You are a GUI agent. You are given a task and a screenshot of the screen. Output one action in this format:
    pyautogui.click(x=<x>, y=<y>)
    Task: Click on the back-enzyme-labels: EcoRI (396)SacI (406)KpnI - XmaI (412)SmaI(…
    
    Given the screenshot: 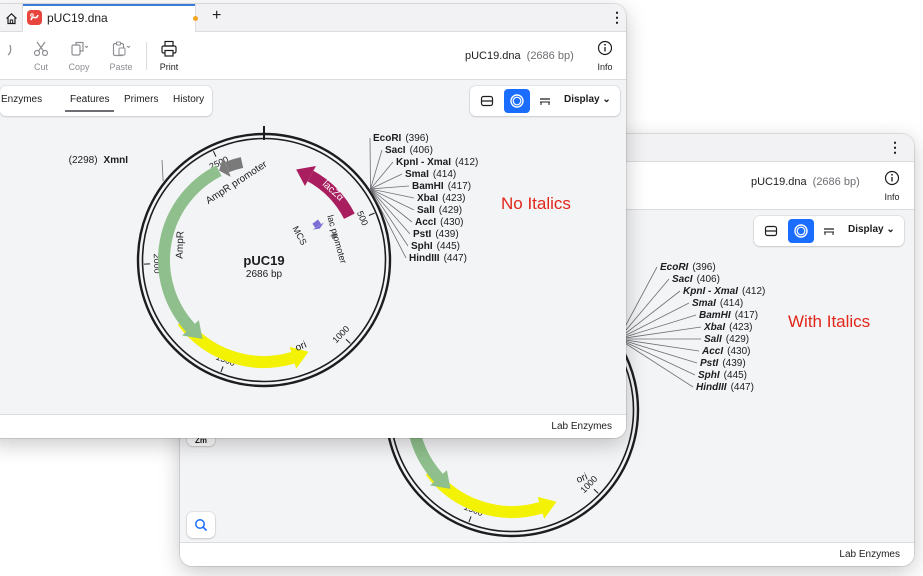 What is the action you would take?
    pyautogui.click(x=691, y=327)
    